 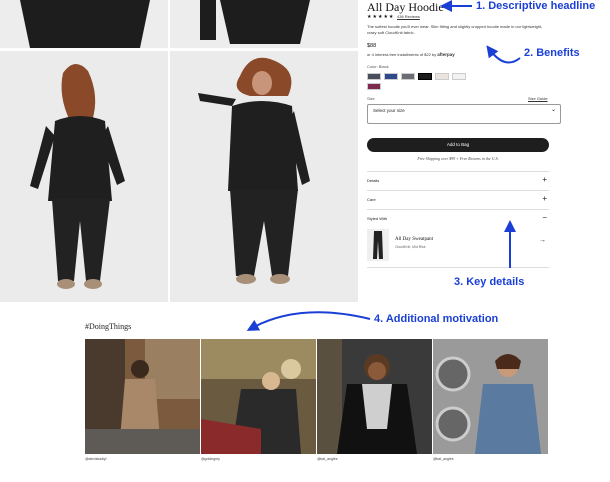 What do you see at coordinates (95, 459) in the screenshot?
I see `ugc-handle: @alexiskadiyl` at bounding box center [95, 459].